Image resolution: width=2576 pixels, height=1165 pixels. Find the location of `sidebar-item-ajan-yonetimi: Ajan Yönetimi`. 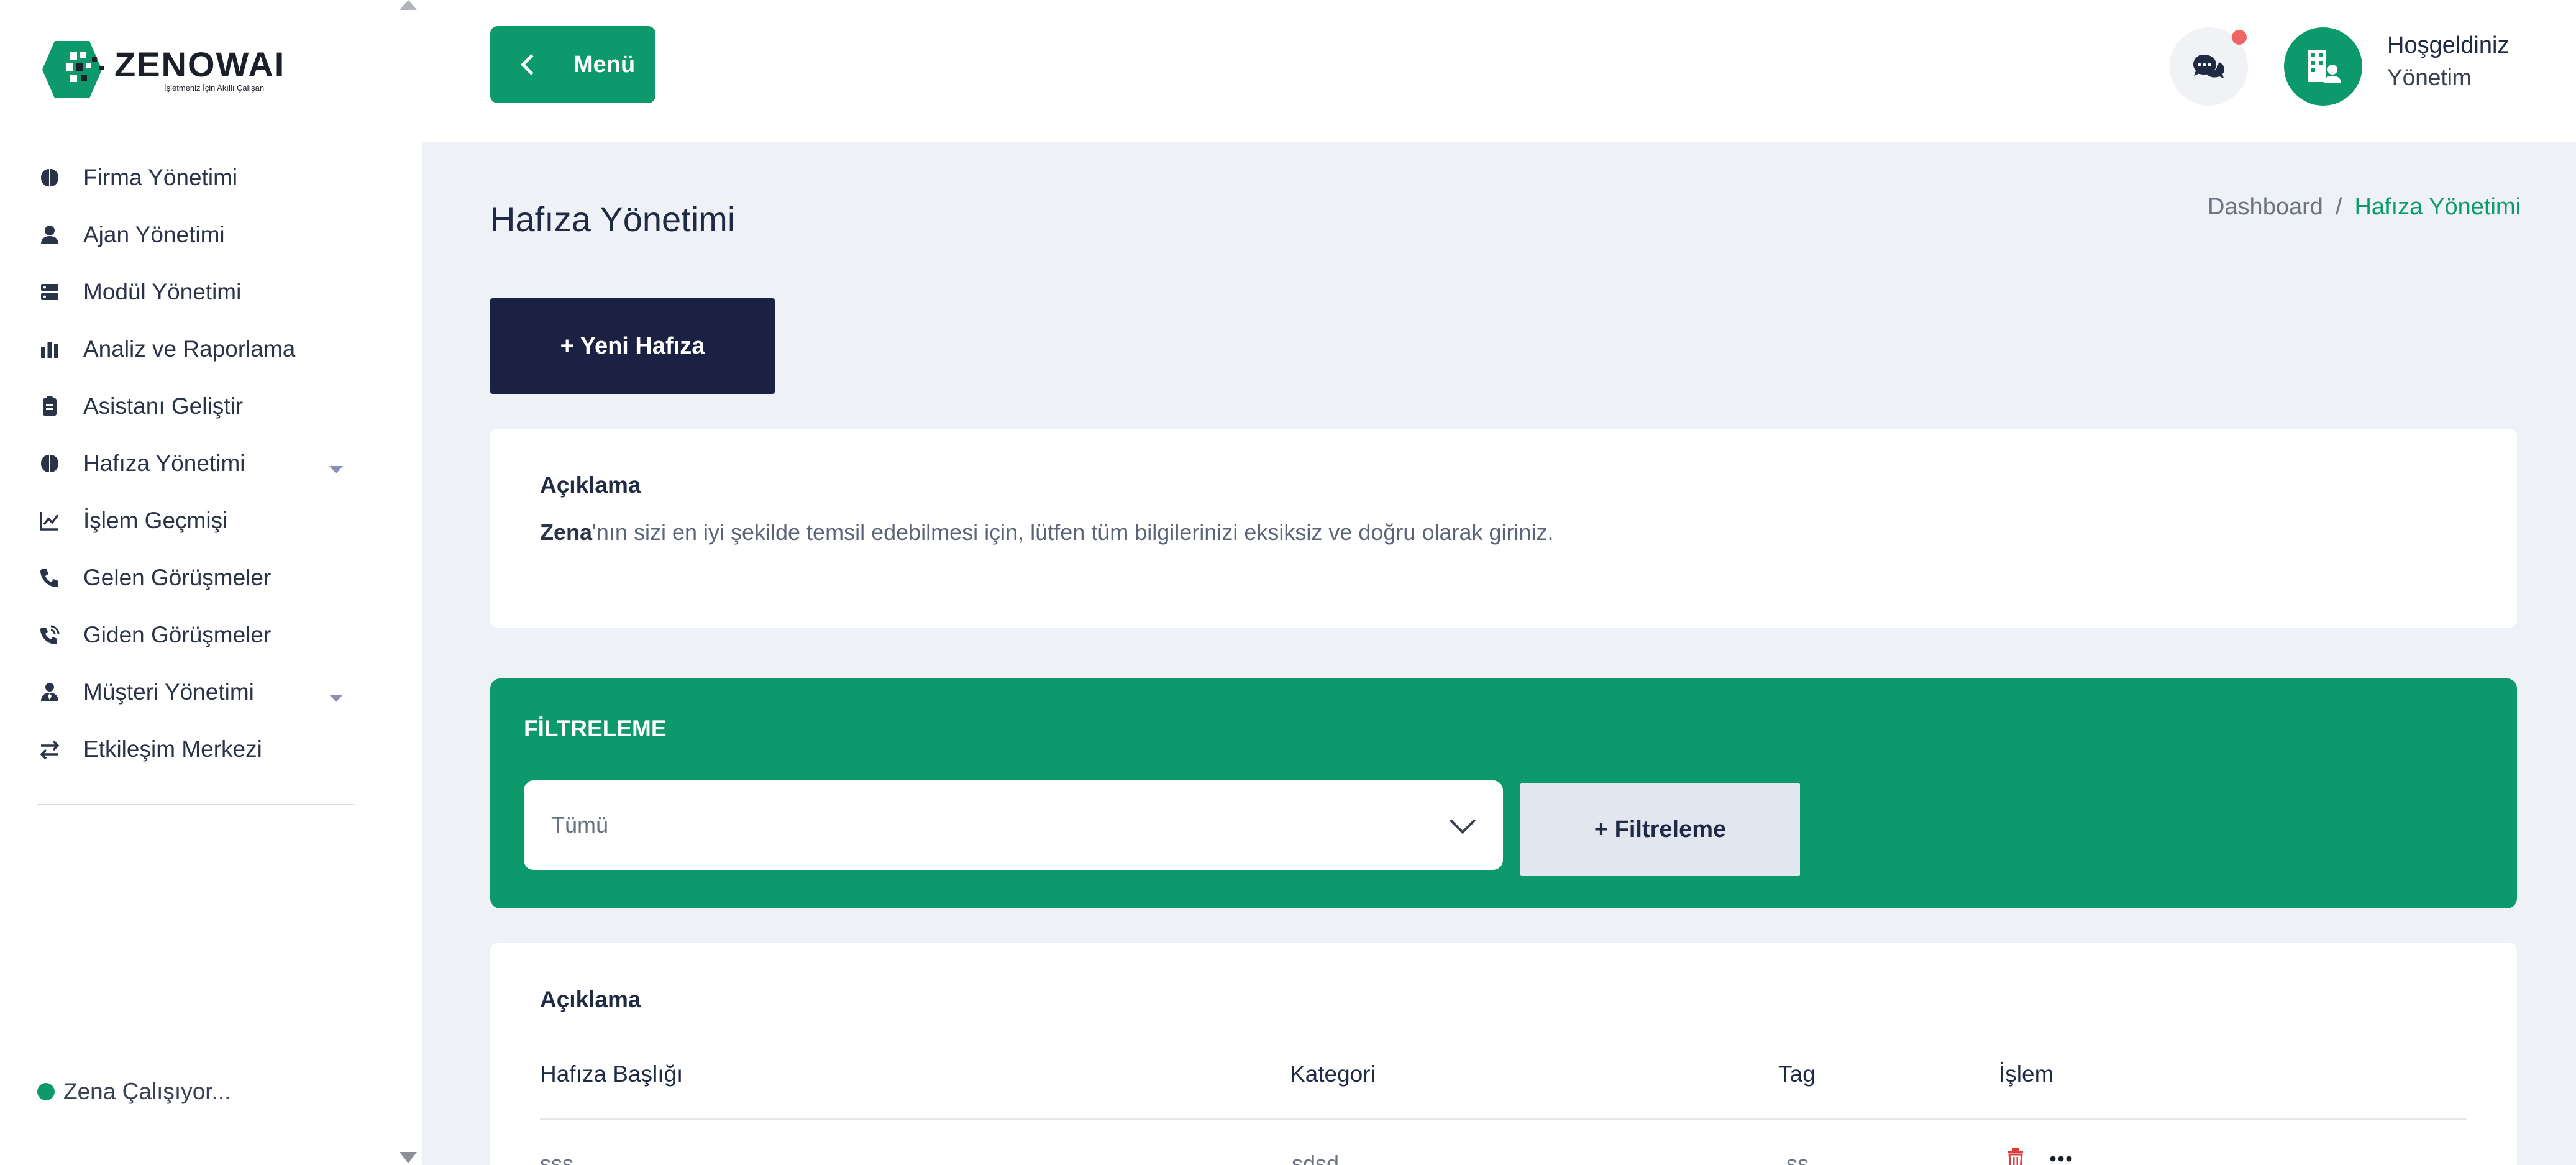

sidebar-item-ajan-yonetimi: Ajan Yönetimi is located at coordinates (198, 234).